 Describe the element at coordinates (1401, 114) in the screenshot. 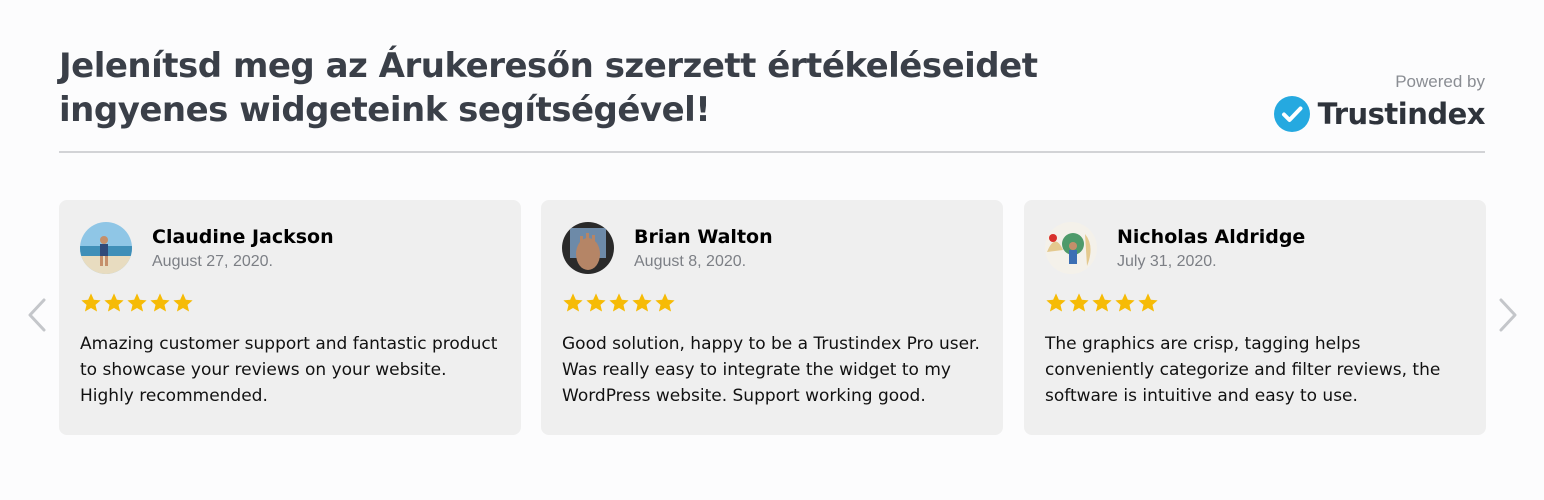

I see `brand-name: Trustindex` at that location.